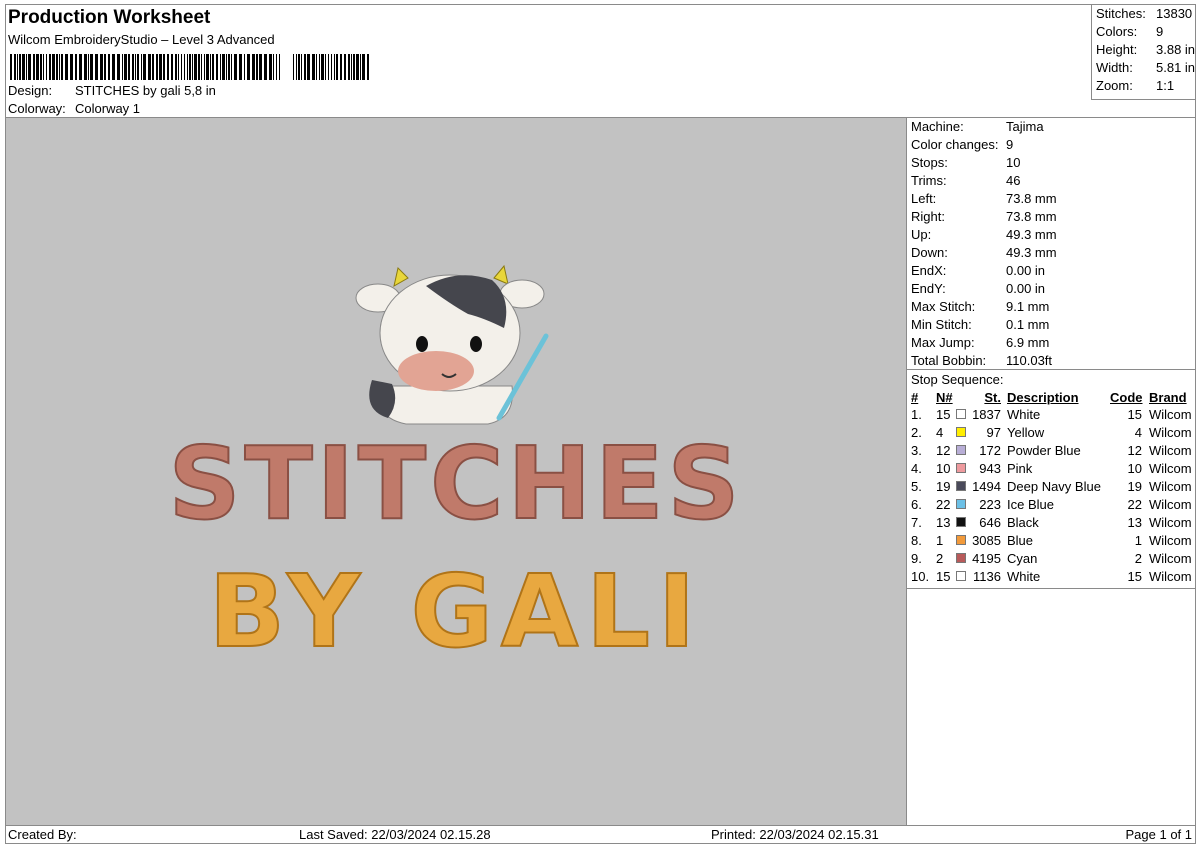 This screenshot has height=848, width=1200. Describe the element at coordinates (978, 288) in the screenshot. I see `property-row: EndY: 0.00 in` at that location.